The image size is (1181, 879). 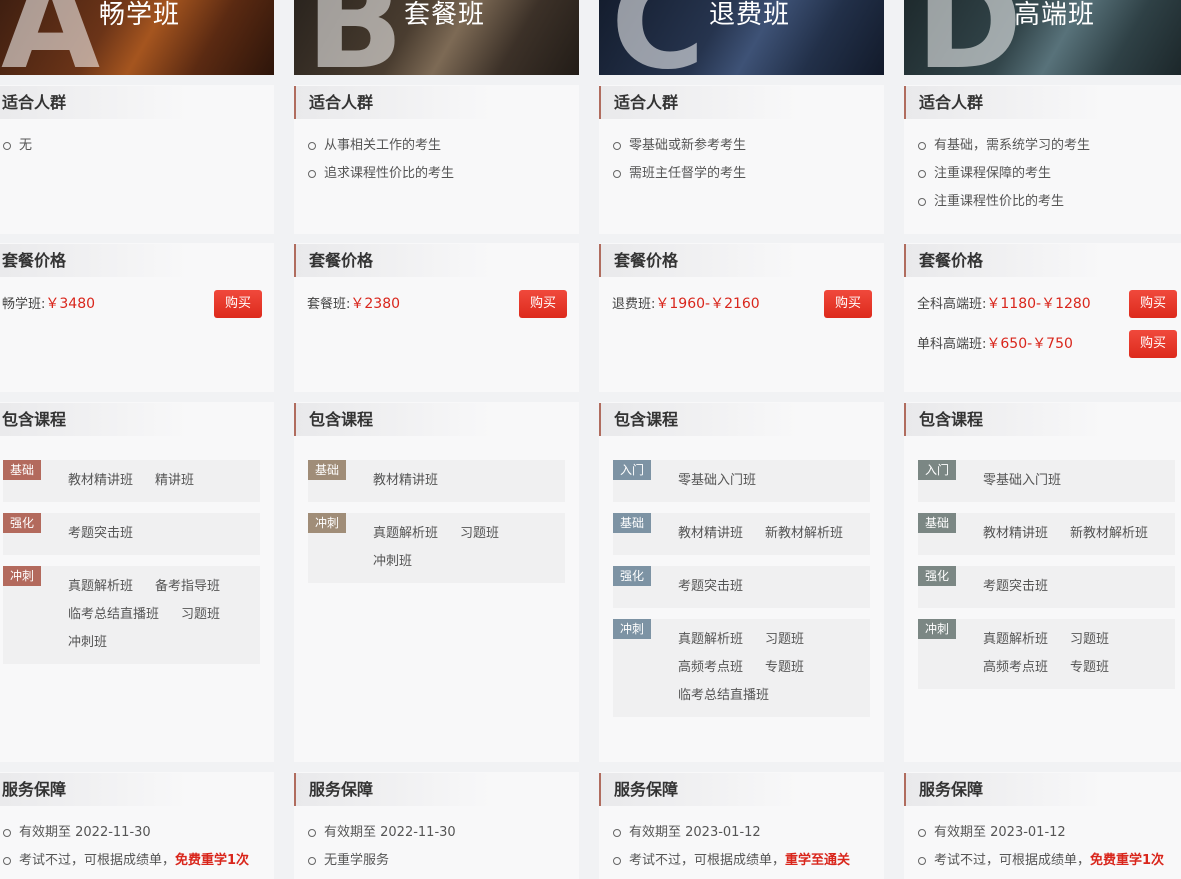 What do you see at coordinates (137, 37) in the screenshot?
I see `plan-banner: A 畅学班` at bounding box center [137, 37].